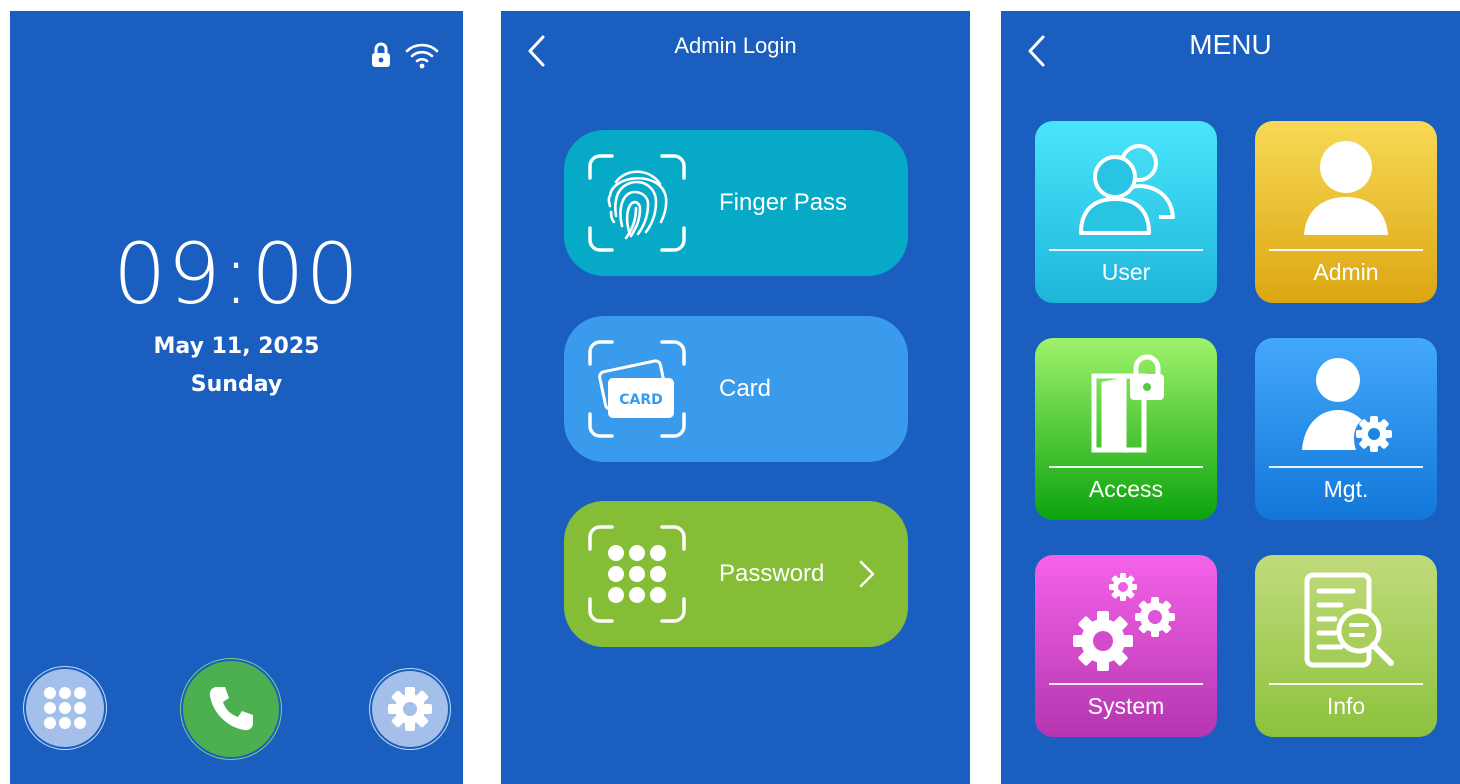  I want to click on menu-tile-mgt: Mgt., so click(1346, 429).